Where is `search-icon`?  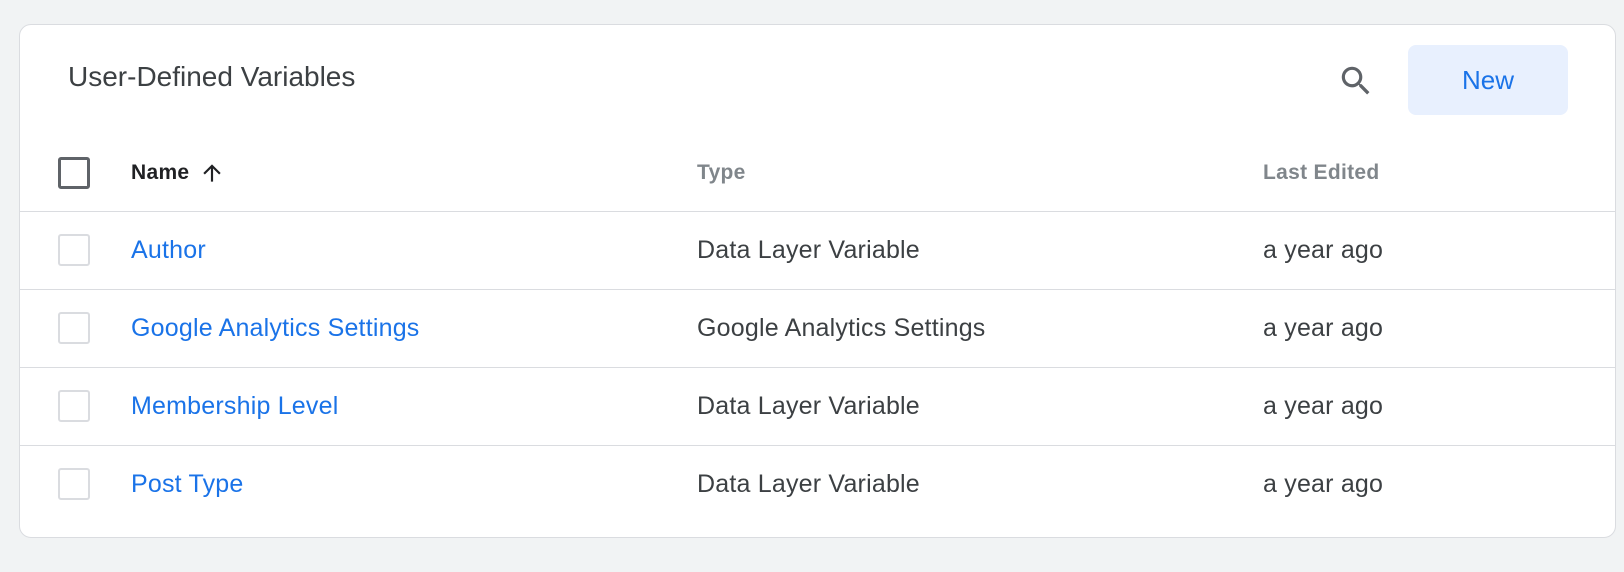 search-icon is located at coordinates (1355, 80).